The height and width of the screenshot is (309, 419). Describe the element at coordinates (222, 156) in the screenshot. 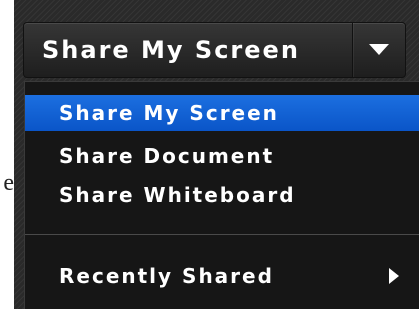

I see `menu-item-share-document: Share Document` at that location.